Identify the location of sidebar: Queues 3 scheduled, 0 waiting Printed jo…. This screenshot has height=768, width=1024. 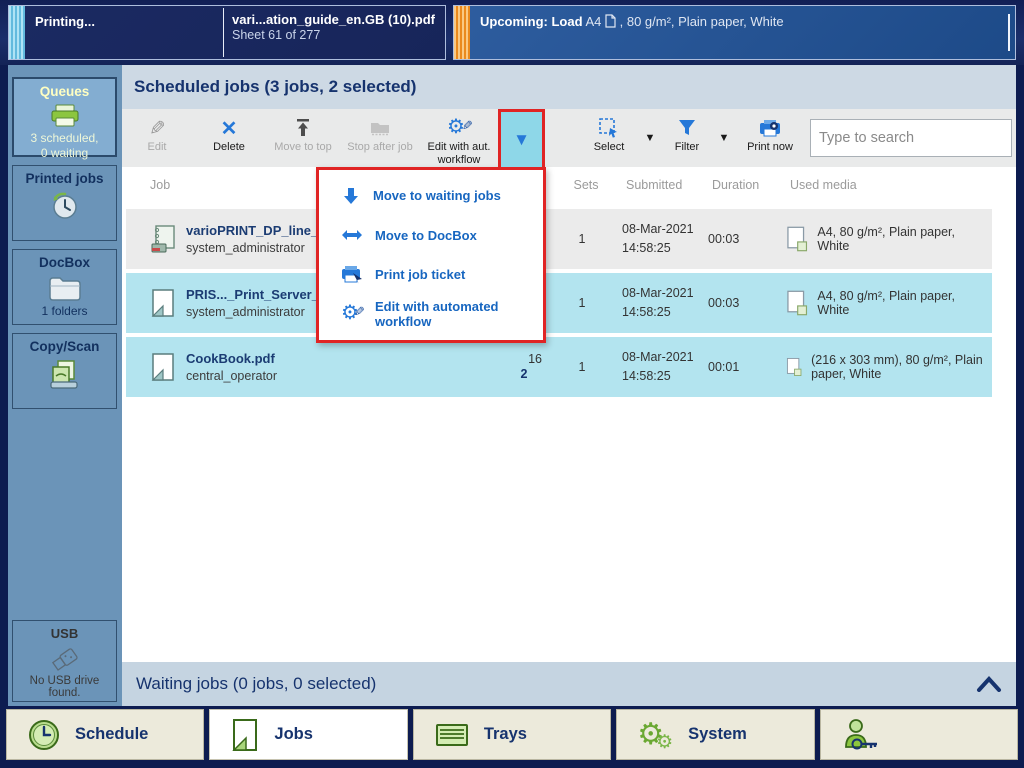
(65, 385).